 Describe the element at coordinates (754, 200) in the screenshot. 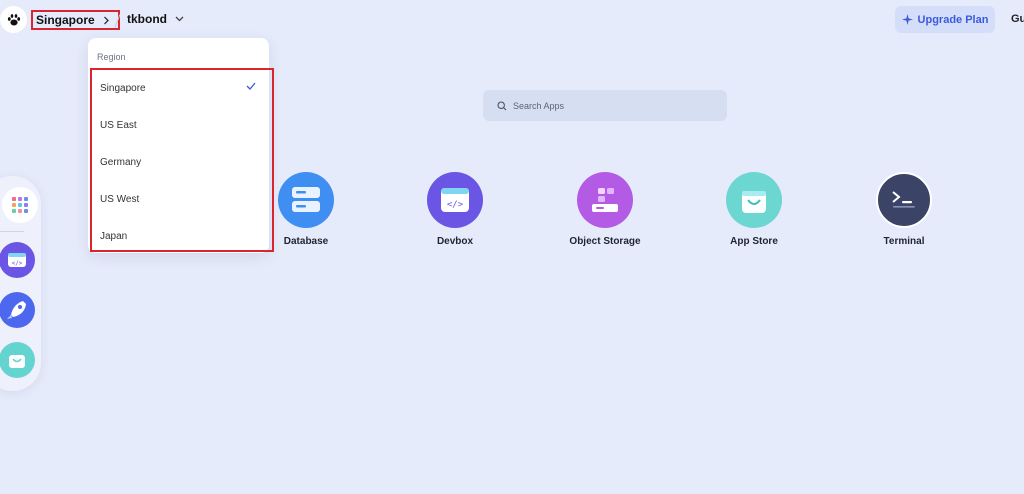

I see `app-store-icon` at that location.